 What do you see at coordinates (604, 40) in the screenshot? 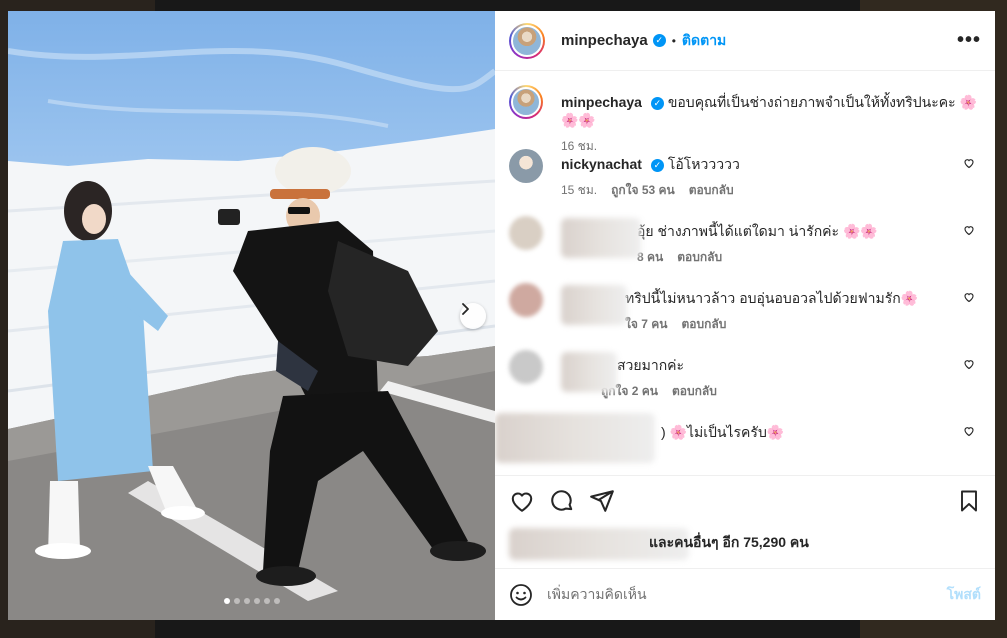
I see `author-username: minpechaya` at bounding box center [604, 40].